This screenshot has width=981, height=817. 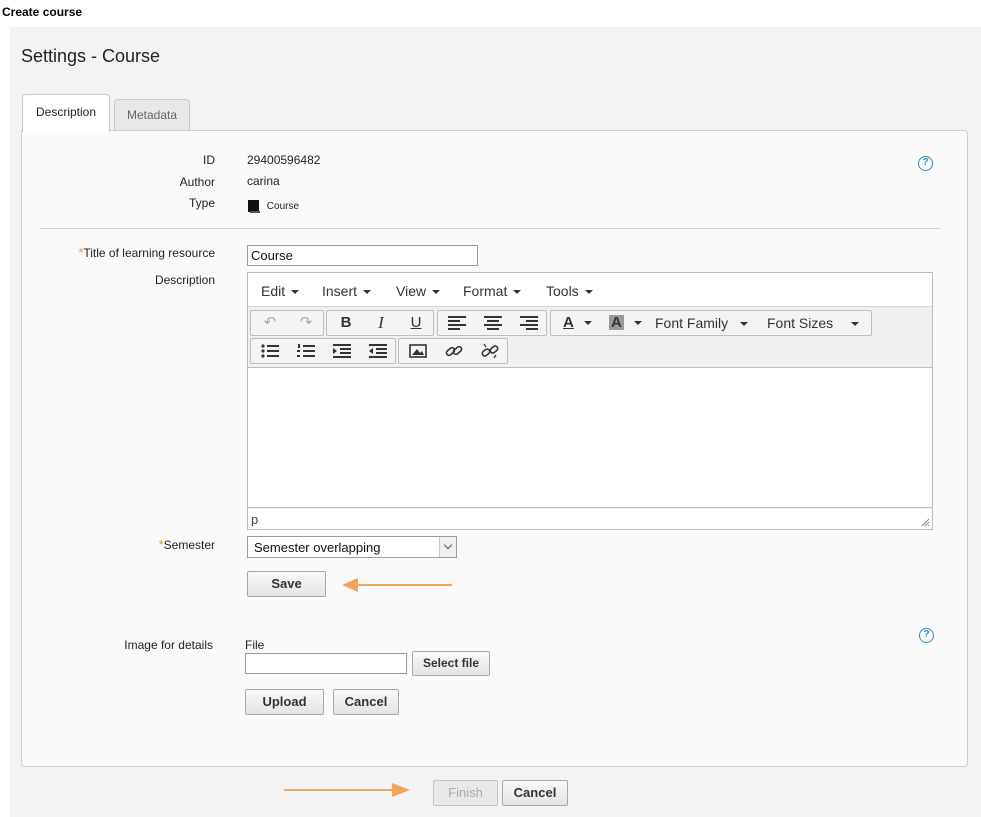 What do you see at coordinates (352, 547) in the screenshot?
I see `semester-select: Semester overlapping` at bounding box center [352, 547].